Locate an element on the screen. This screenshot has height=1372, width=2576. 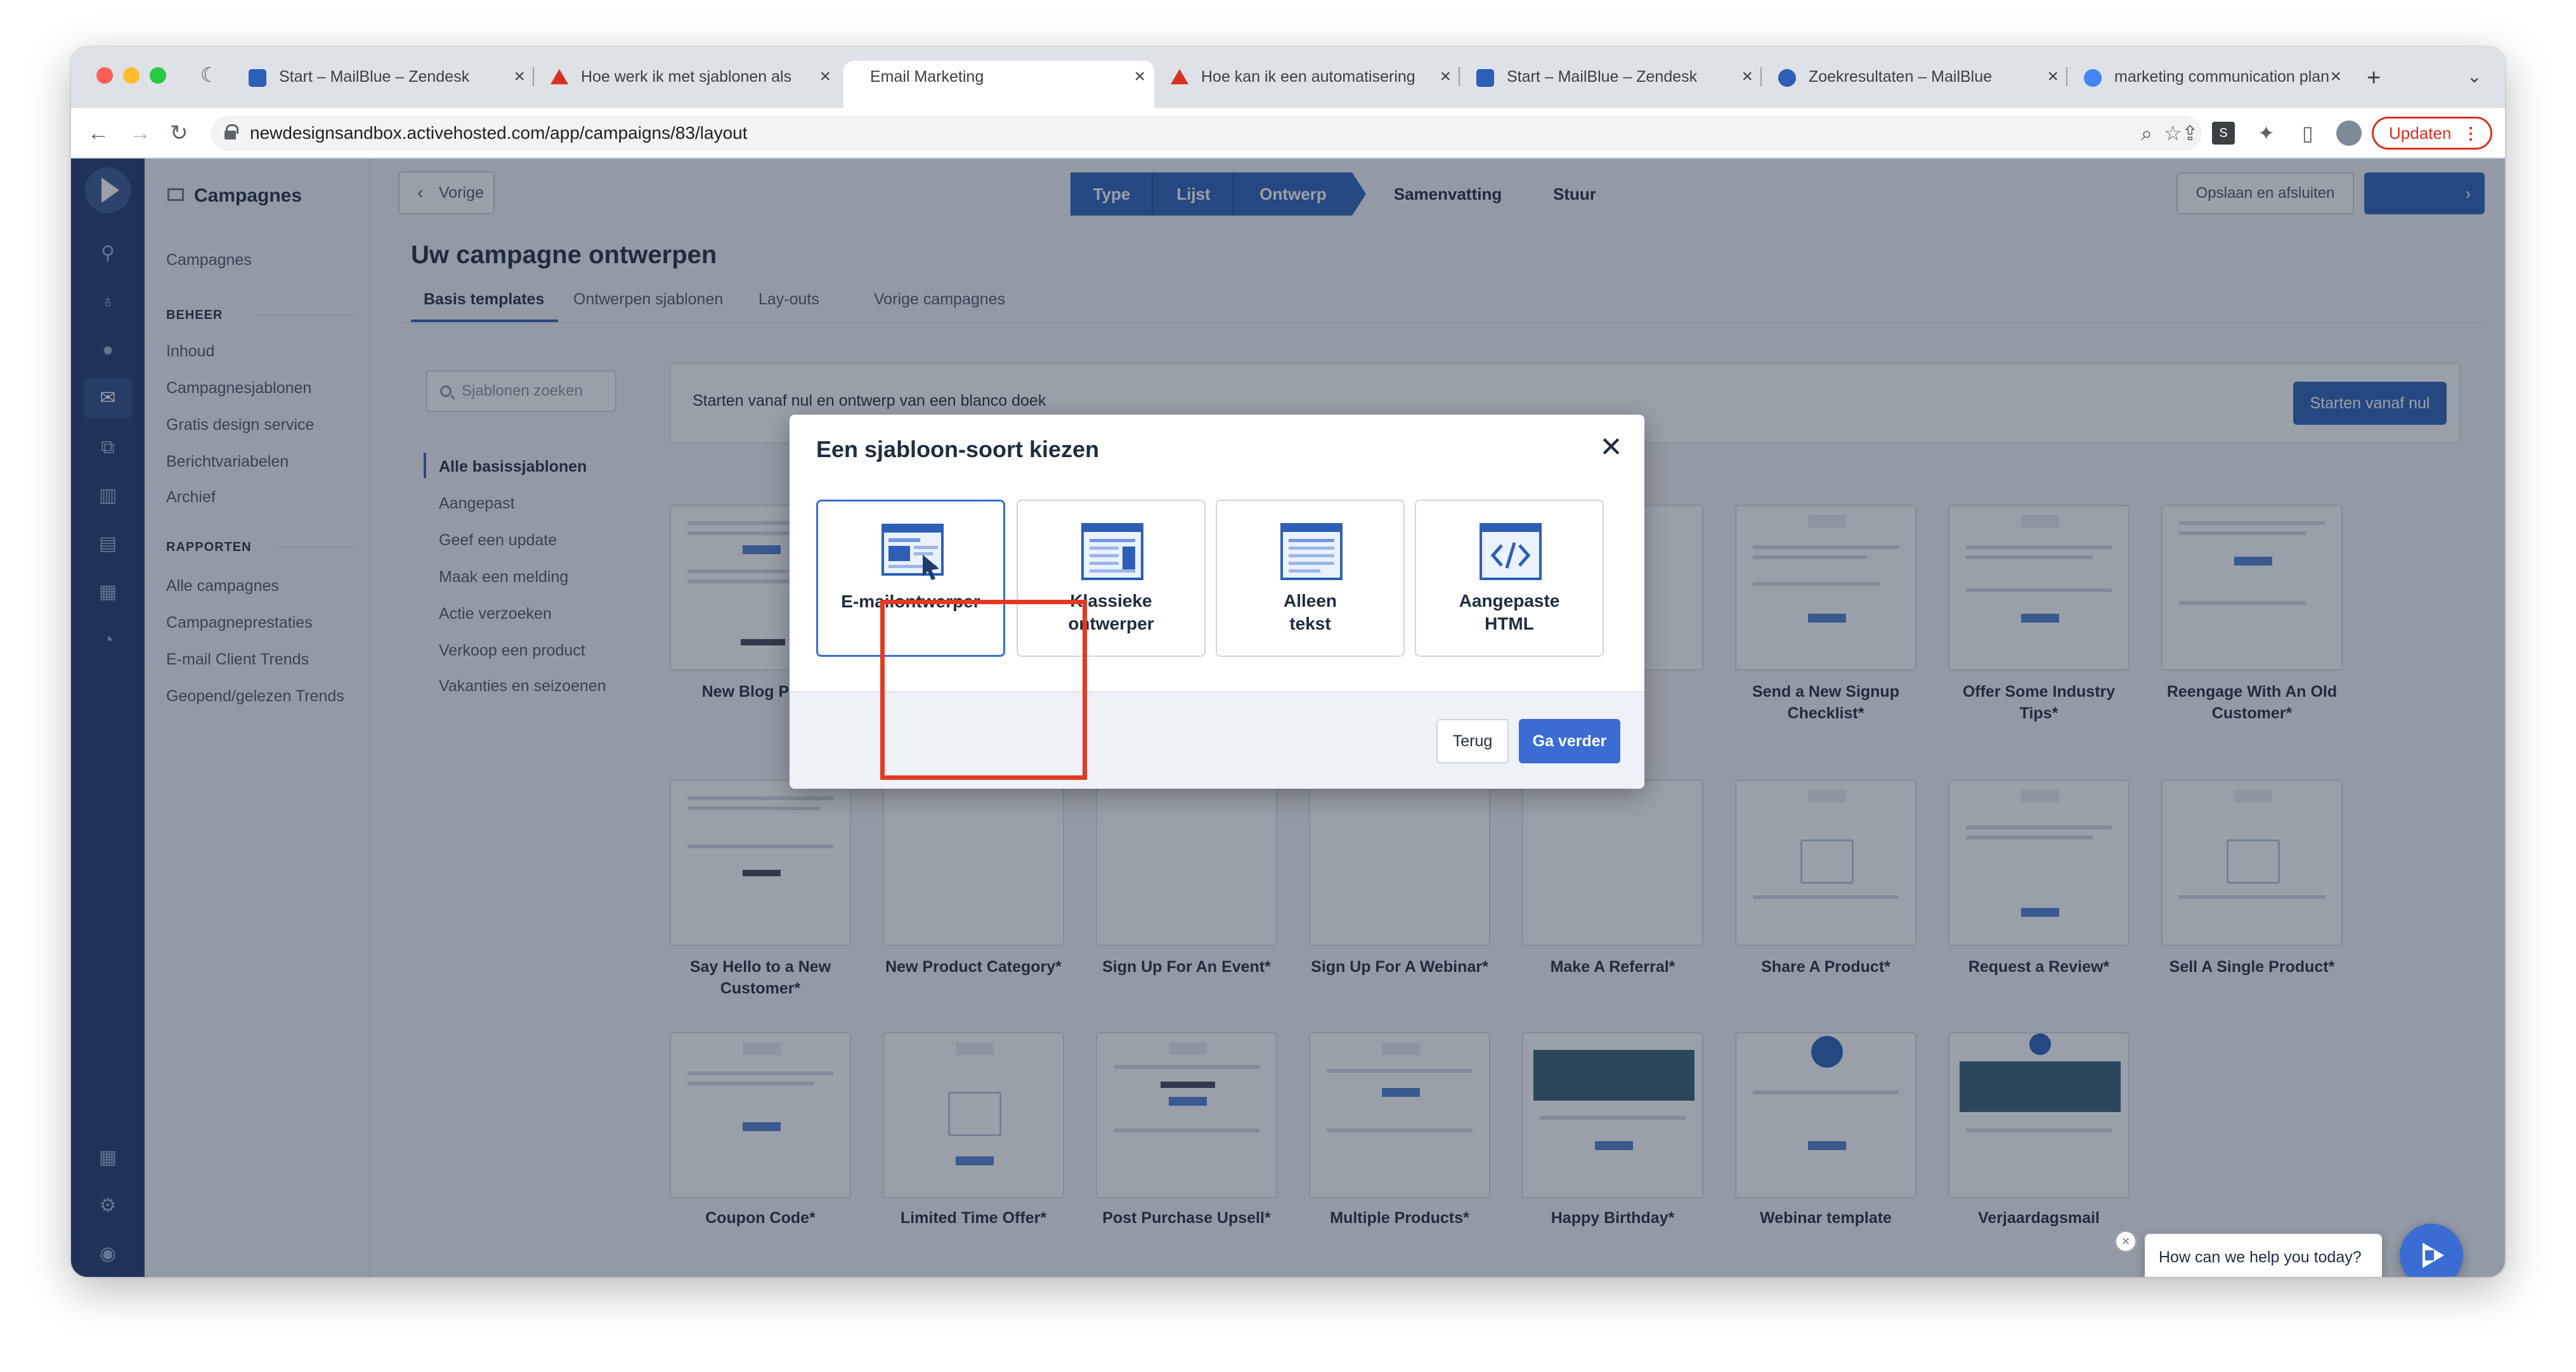
puzzle-extensions-icon: ✦ is located at coordinates (2266, 133).